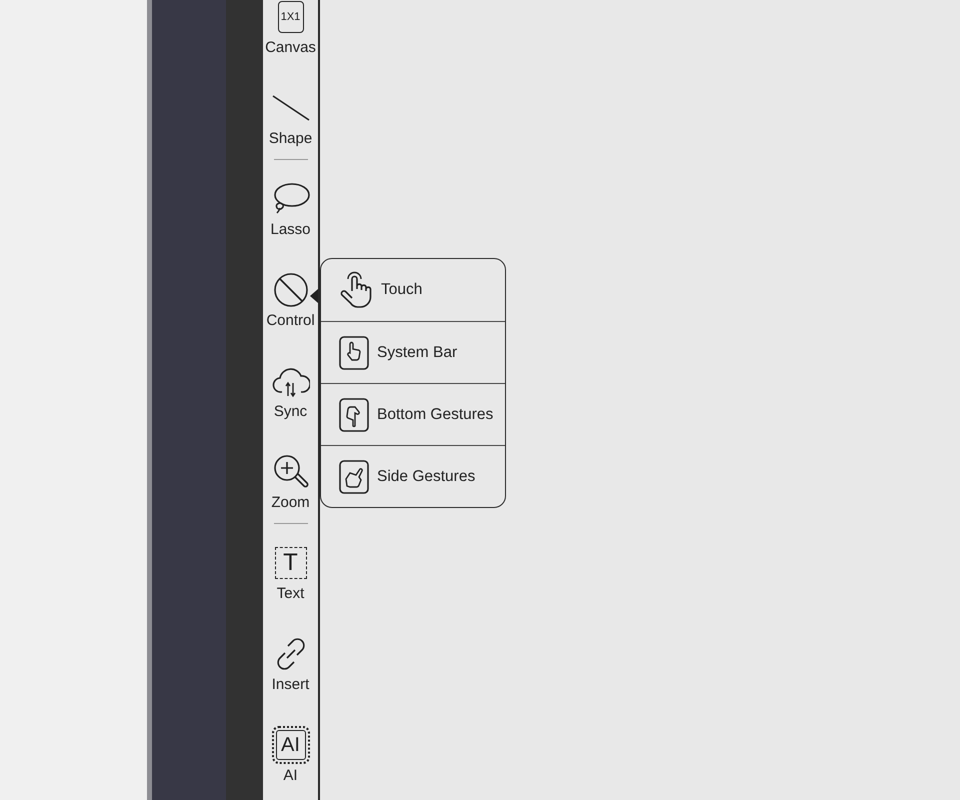 Image resolution: width=960 pixels, height=800 pixels. What do you see at coordinates (356, 290) in the screenshot?
I see `hand-pointer-icon` at bounding box center [356, 290].